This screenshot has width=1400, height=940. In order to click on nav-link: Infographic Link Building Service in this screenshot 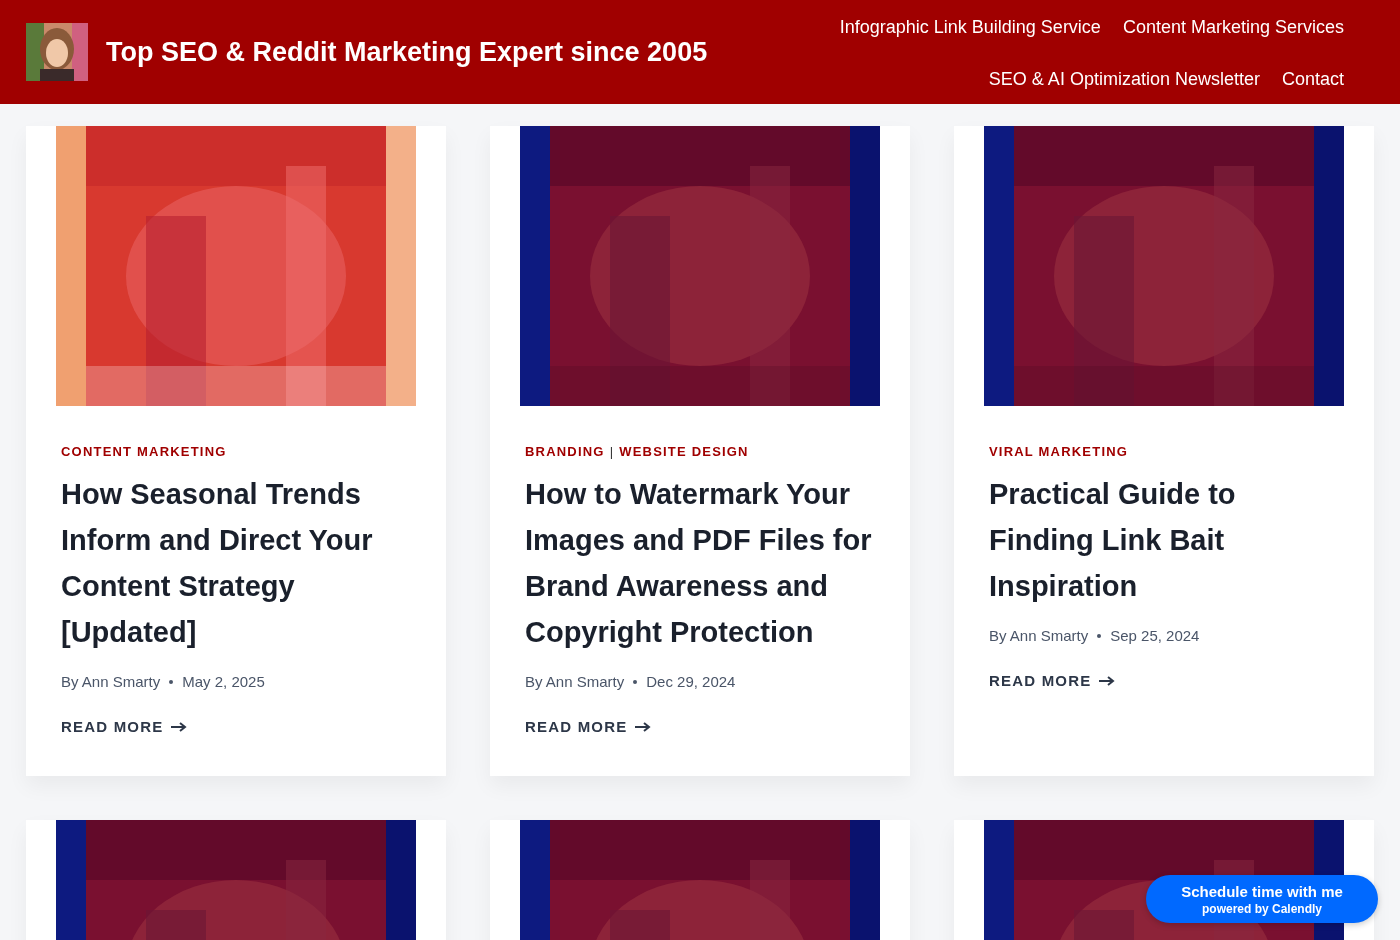, I will do `click(970, 27)`.